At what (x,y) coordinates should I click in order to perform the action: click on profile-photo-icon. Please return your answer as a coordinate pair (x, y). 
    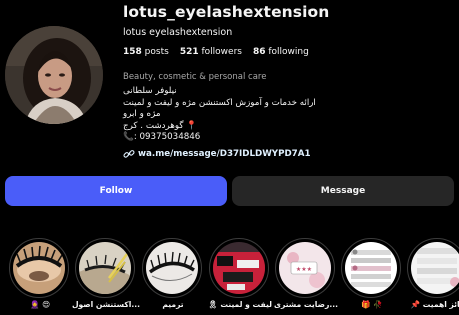
    Looking at the image, I should click on (54, 75).